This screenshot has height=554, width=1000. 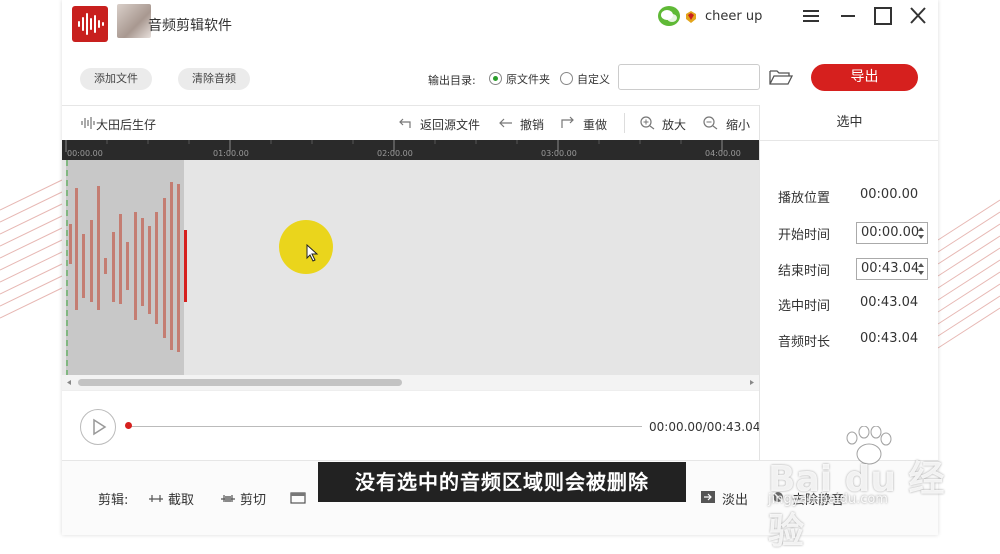 What do you see at coordinates (566, 78) in the screenshot?
I see `radio-custom` at bounding box center [566, 78].